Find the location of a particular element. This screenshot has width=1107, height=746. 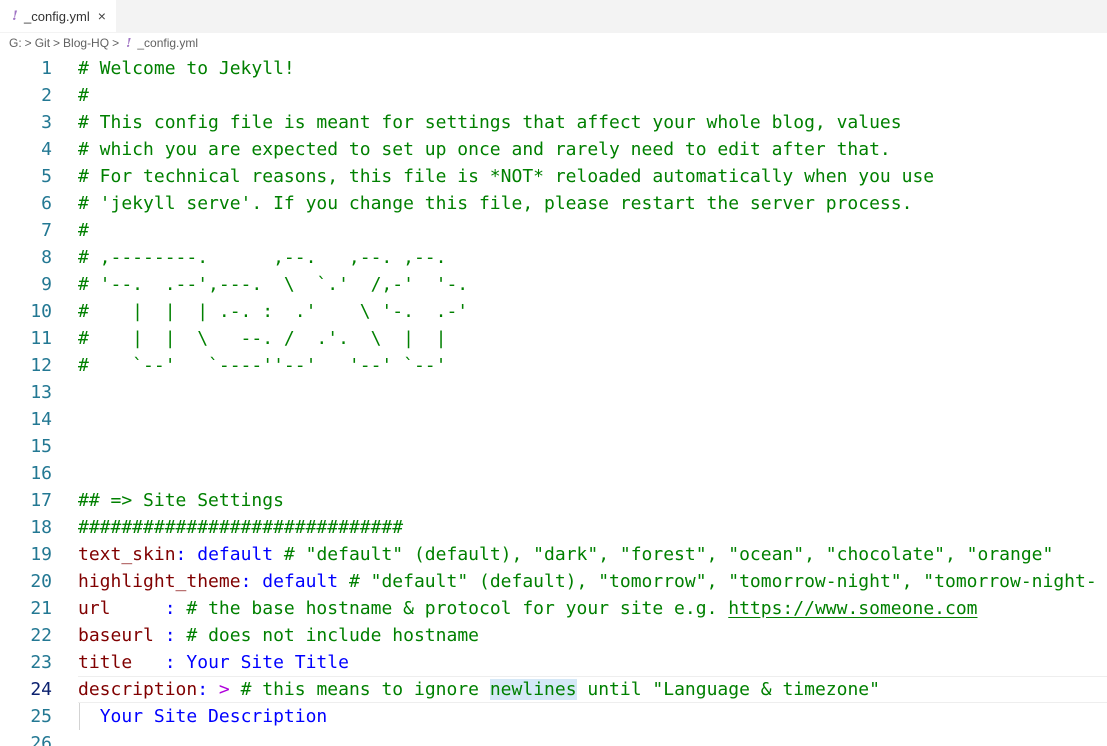

tab-label: _config.yml is located at coordinates (57, 16).